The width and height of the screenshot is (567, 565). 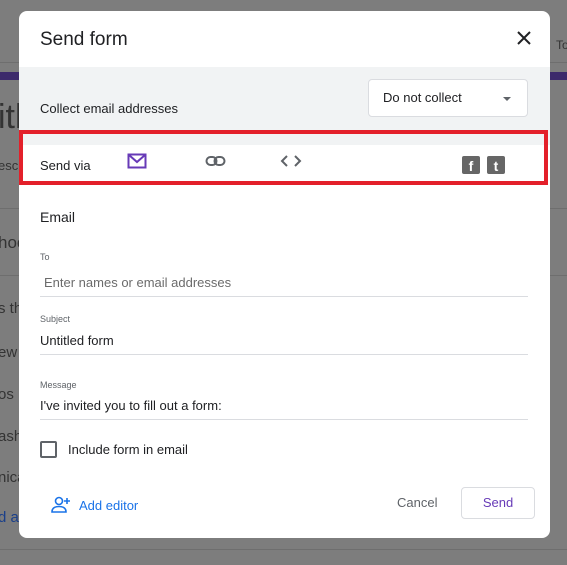 I want to click on add-editor-button: Add editor, so click(x=94, y=505).